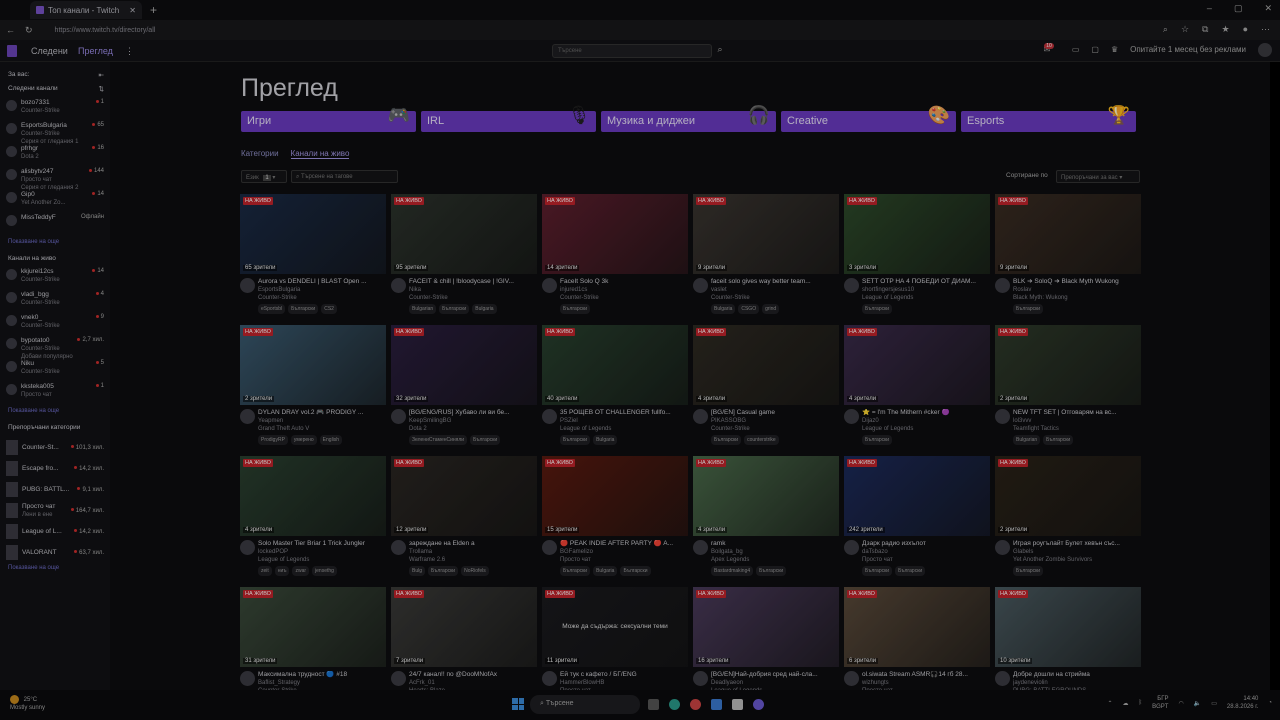 The width and height of the screenshot is (1280, 720). I want to click on favorites-icon: ★, so click(1225, 29).